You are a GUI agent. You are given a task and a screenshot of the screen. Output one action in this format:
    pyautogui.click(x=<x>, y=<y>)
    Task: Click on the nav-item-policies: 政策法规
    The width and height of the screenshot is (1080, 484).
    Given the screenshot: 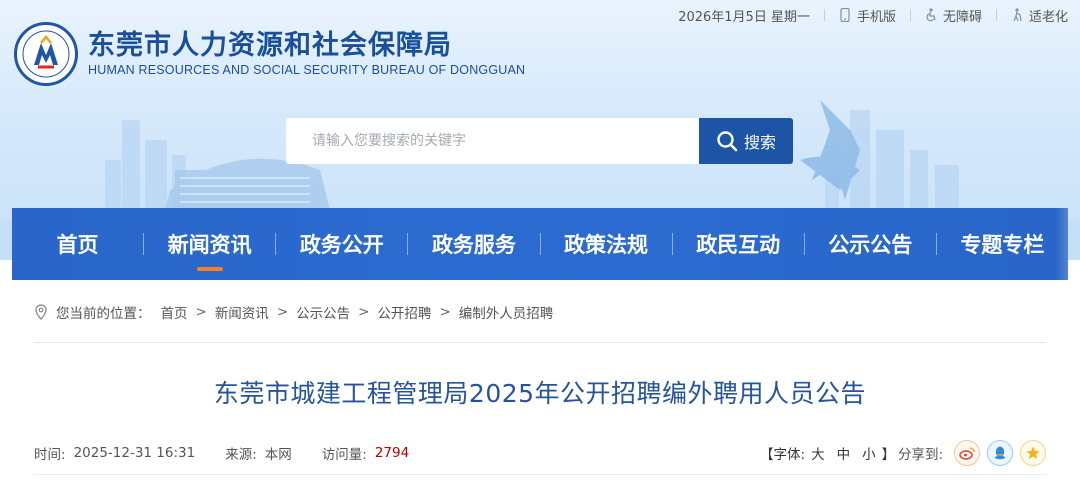 What is the action you would take?
    pyautogui.click(x=606, y=244)
    